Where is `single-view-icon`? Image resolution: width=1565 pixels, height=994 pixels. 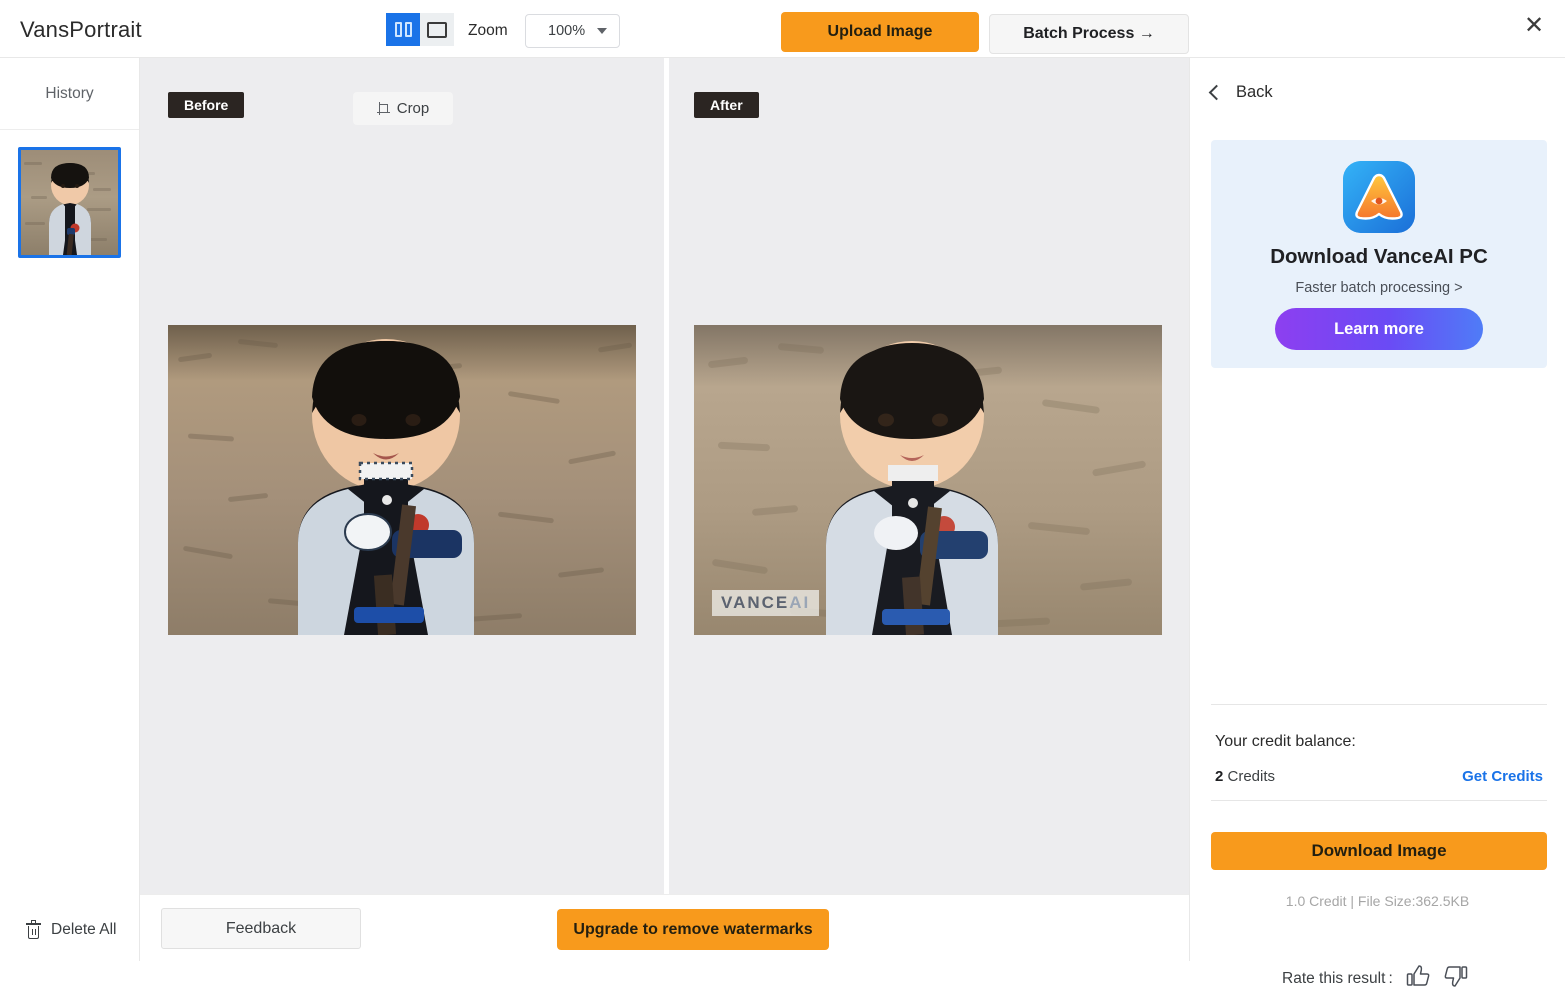 single-view-icon is located at coordinates (437, 29).